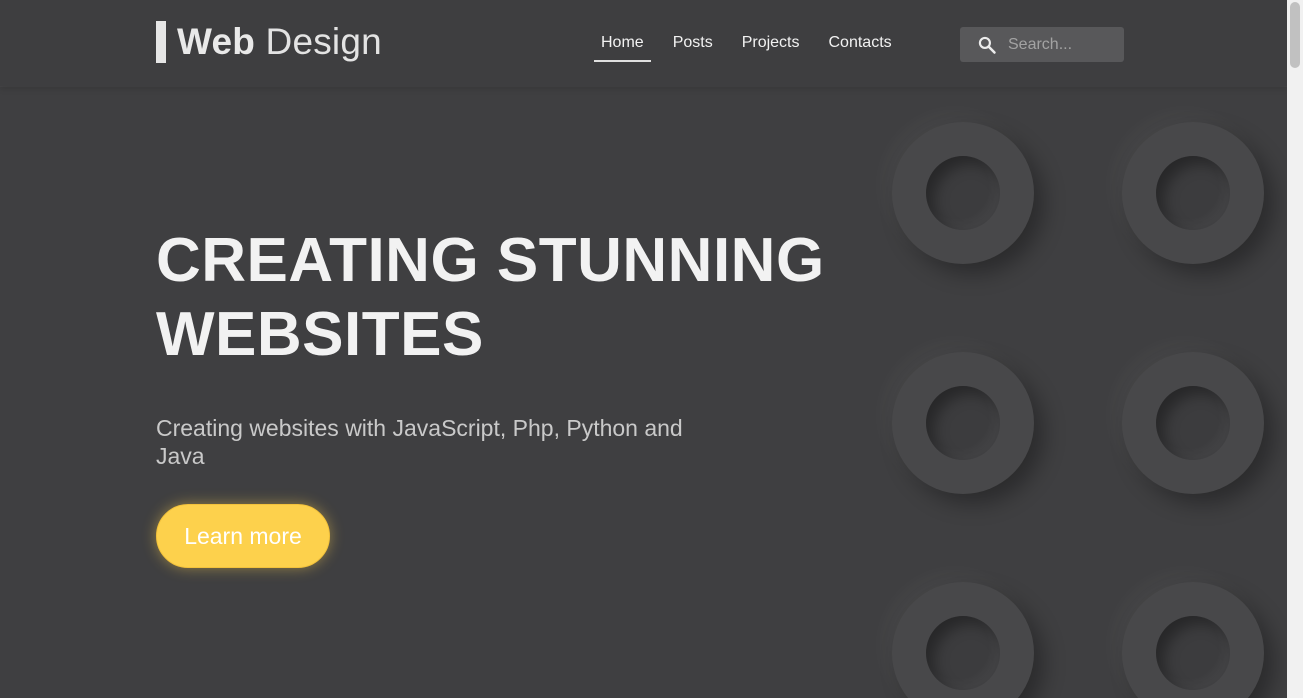  I want to click on search-box, so click(1042, 44).